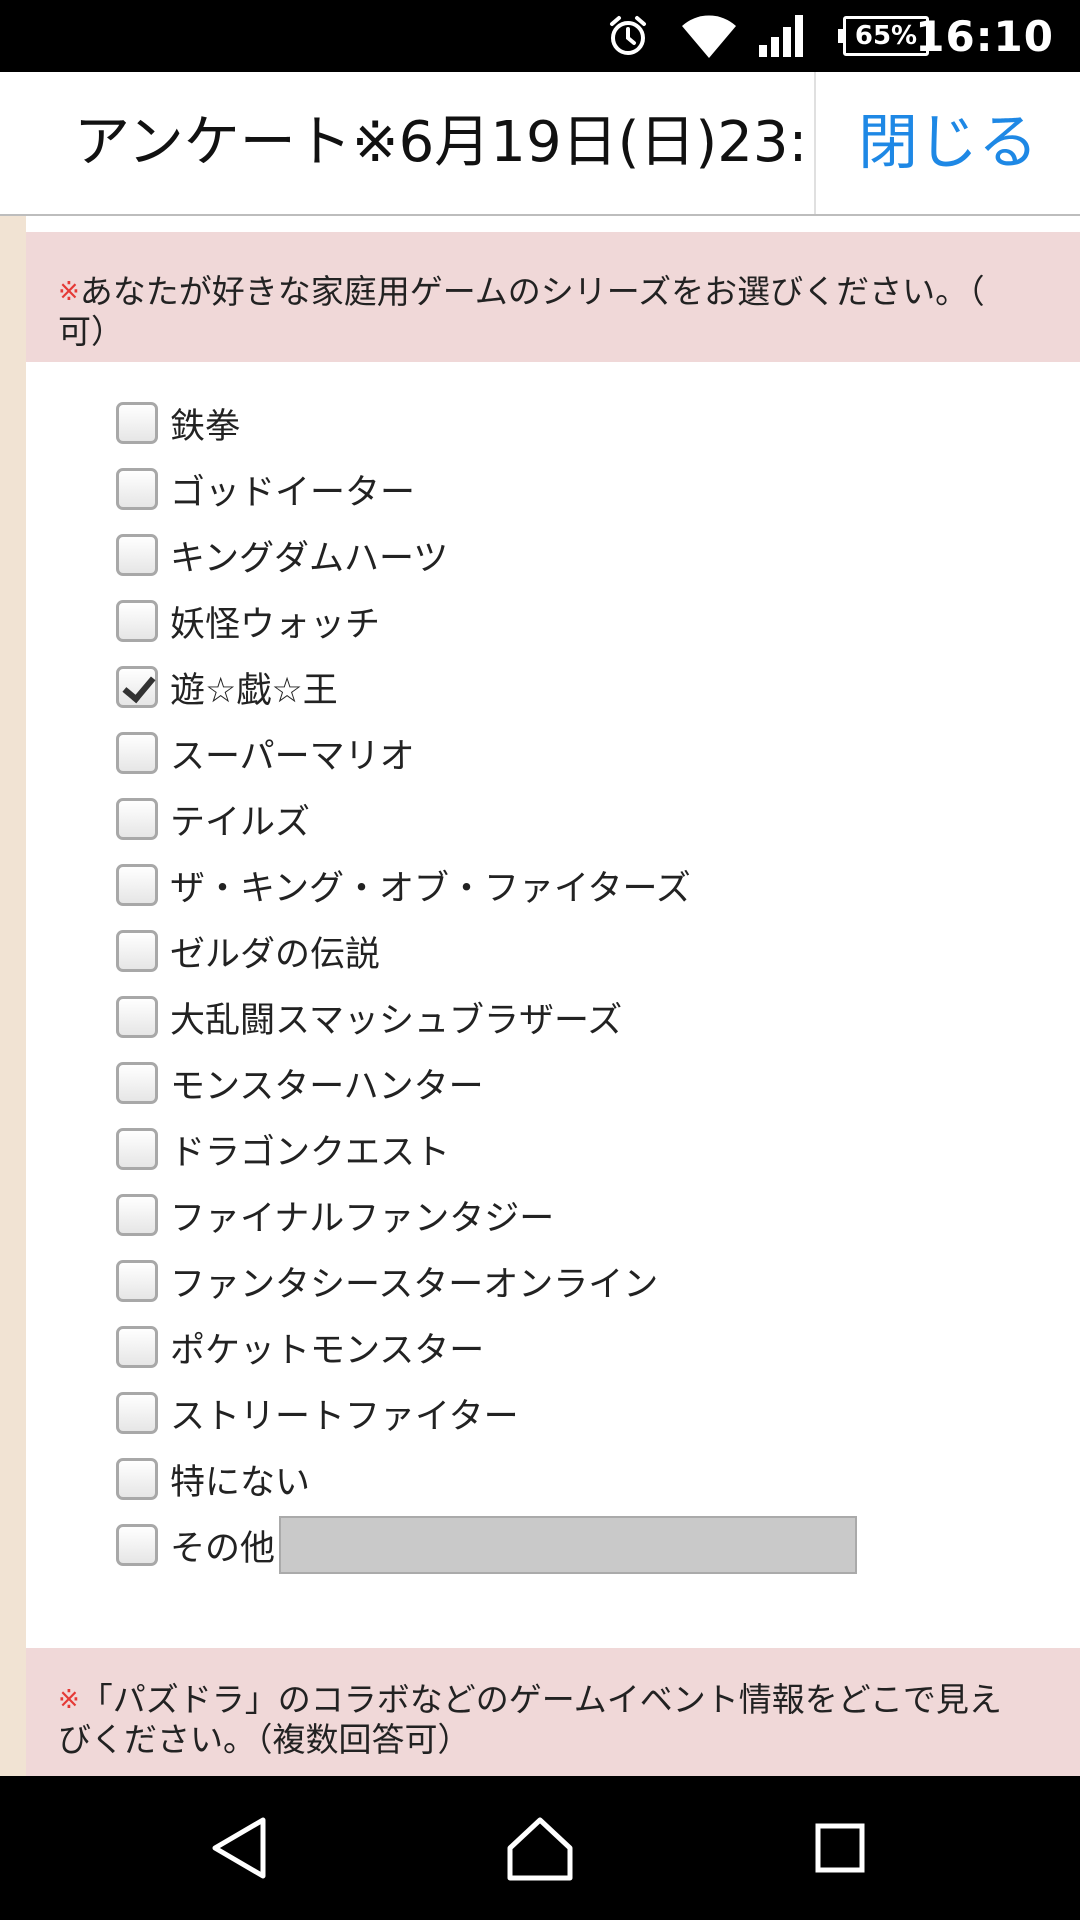  What do you see at coordinates (783, 36) in the screenshot?
I see `signal-icon` at bounding box center [783, 36].